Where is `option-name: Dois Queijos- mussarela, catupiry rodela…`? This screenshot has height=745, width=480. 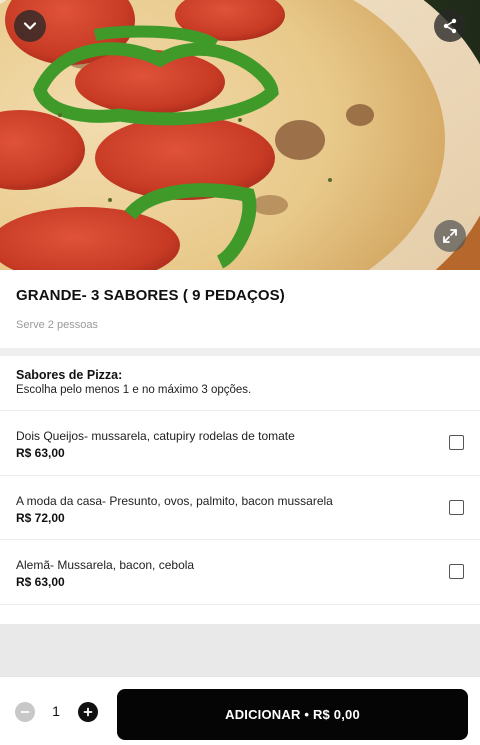 option-name: Dois Queijos- mussarela, catupiry rodela… is located at coordinates (155, 436).